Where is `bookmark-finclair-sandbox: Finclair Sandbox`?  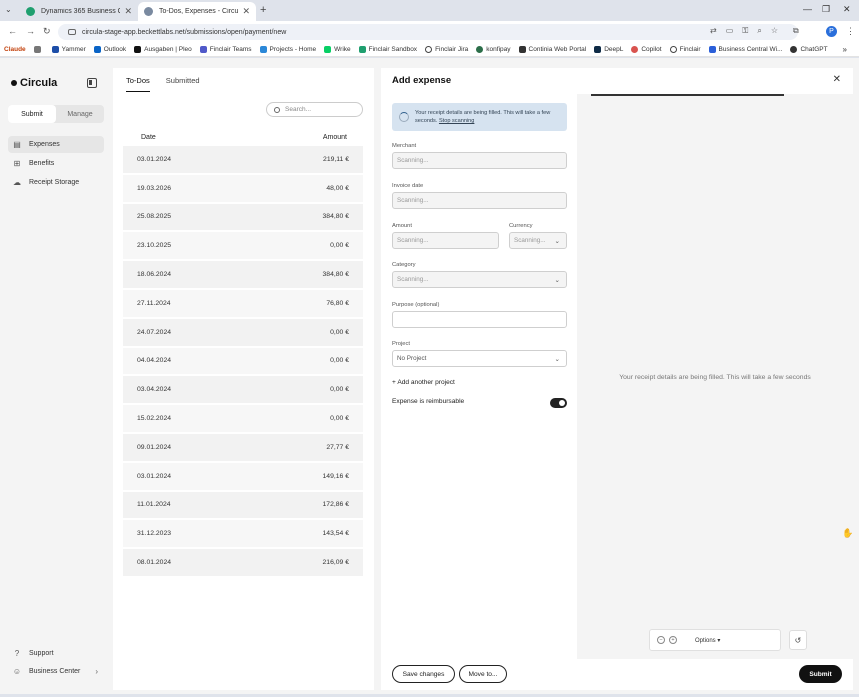
bookmark-finclair-sandbox: Finclair Sandbox is located at coordinates (387, 49).